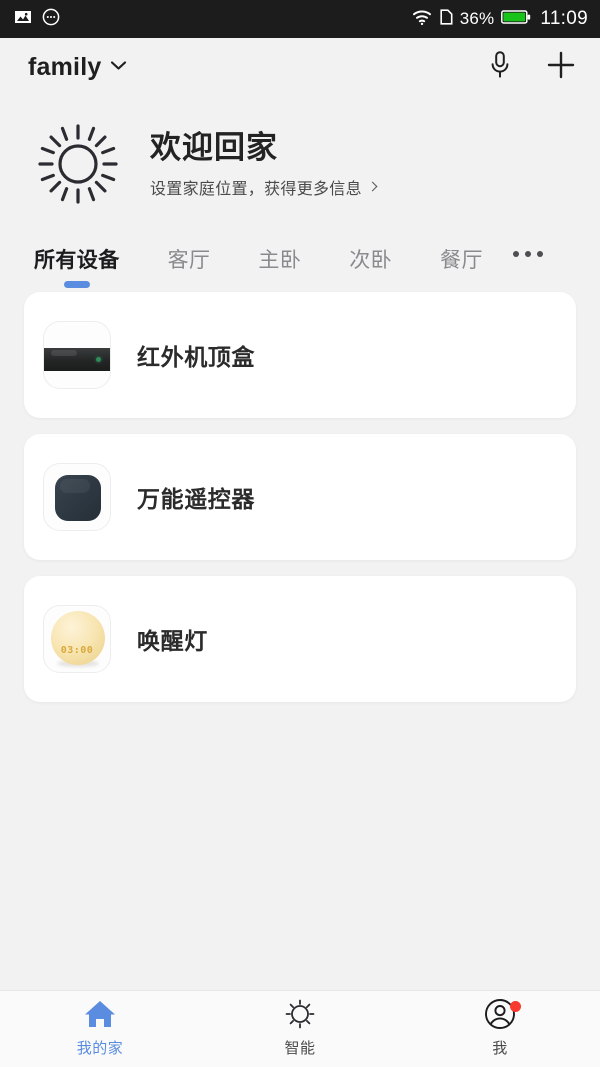  I want to click on wake-up-light-icon: 03:00, so click(77, 639).